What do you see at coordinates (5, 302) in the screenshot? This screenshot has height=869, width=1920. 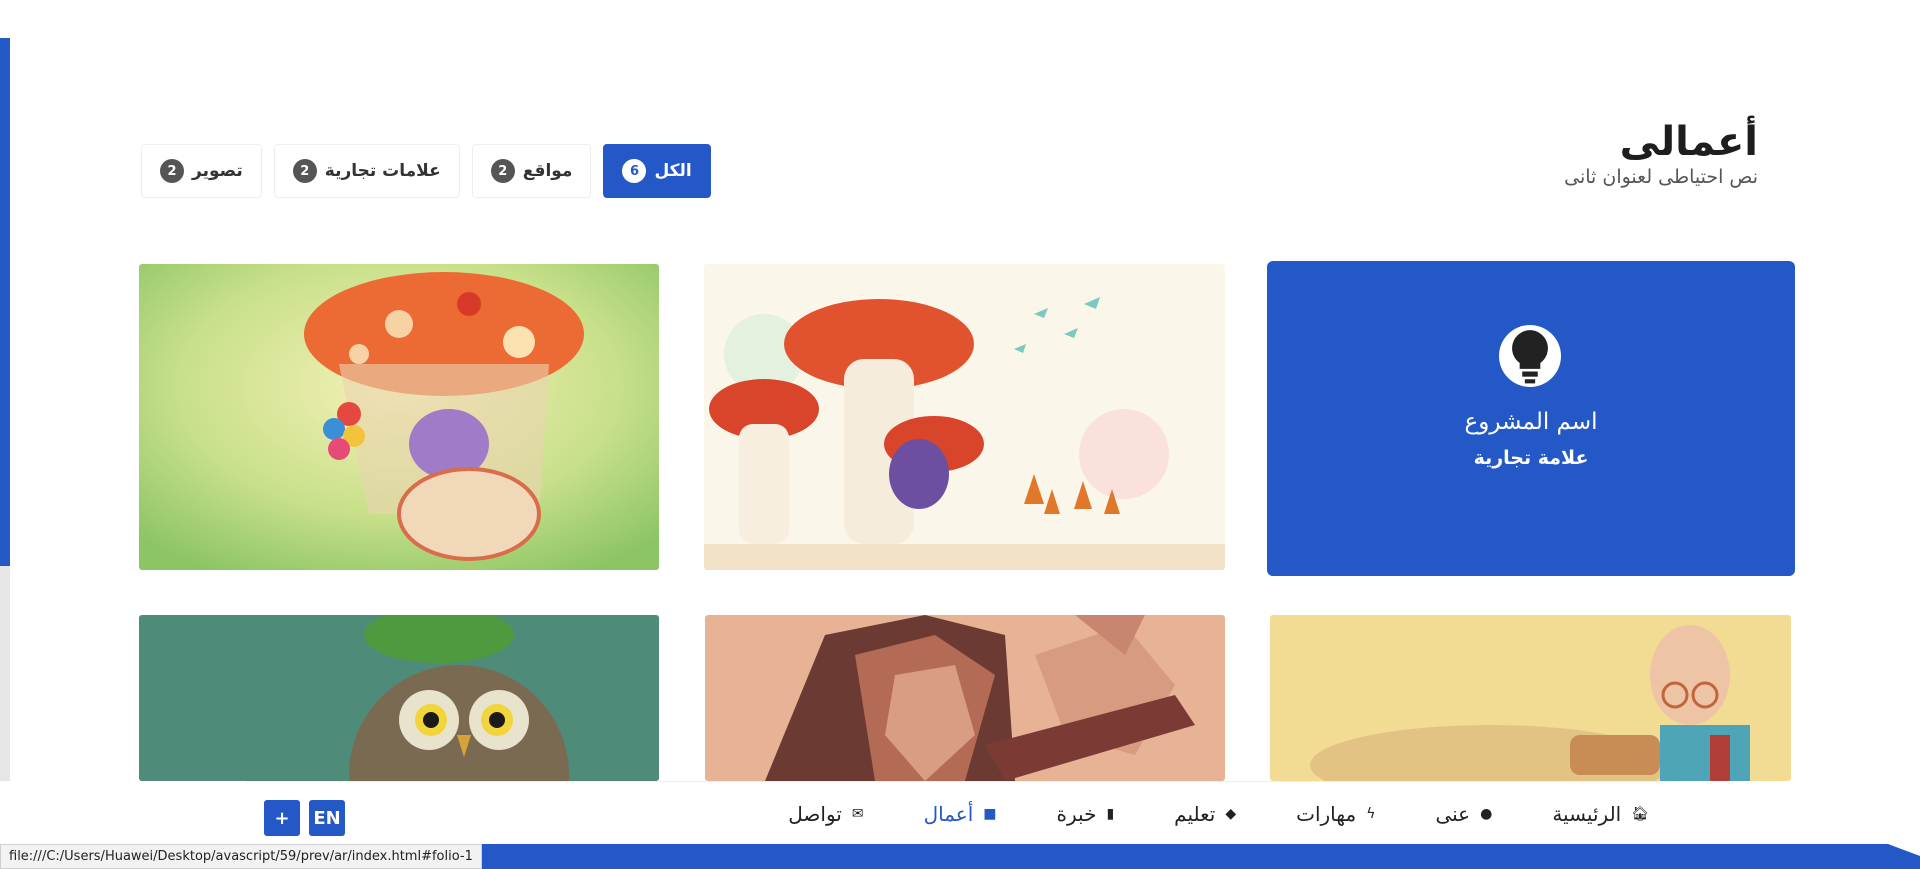 I see `left-accent-bar` at bounding box center [5, 302].